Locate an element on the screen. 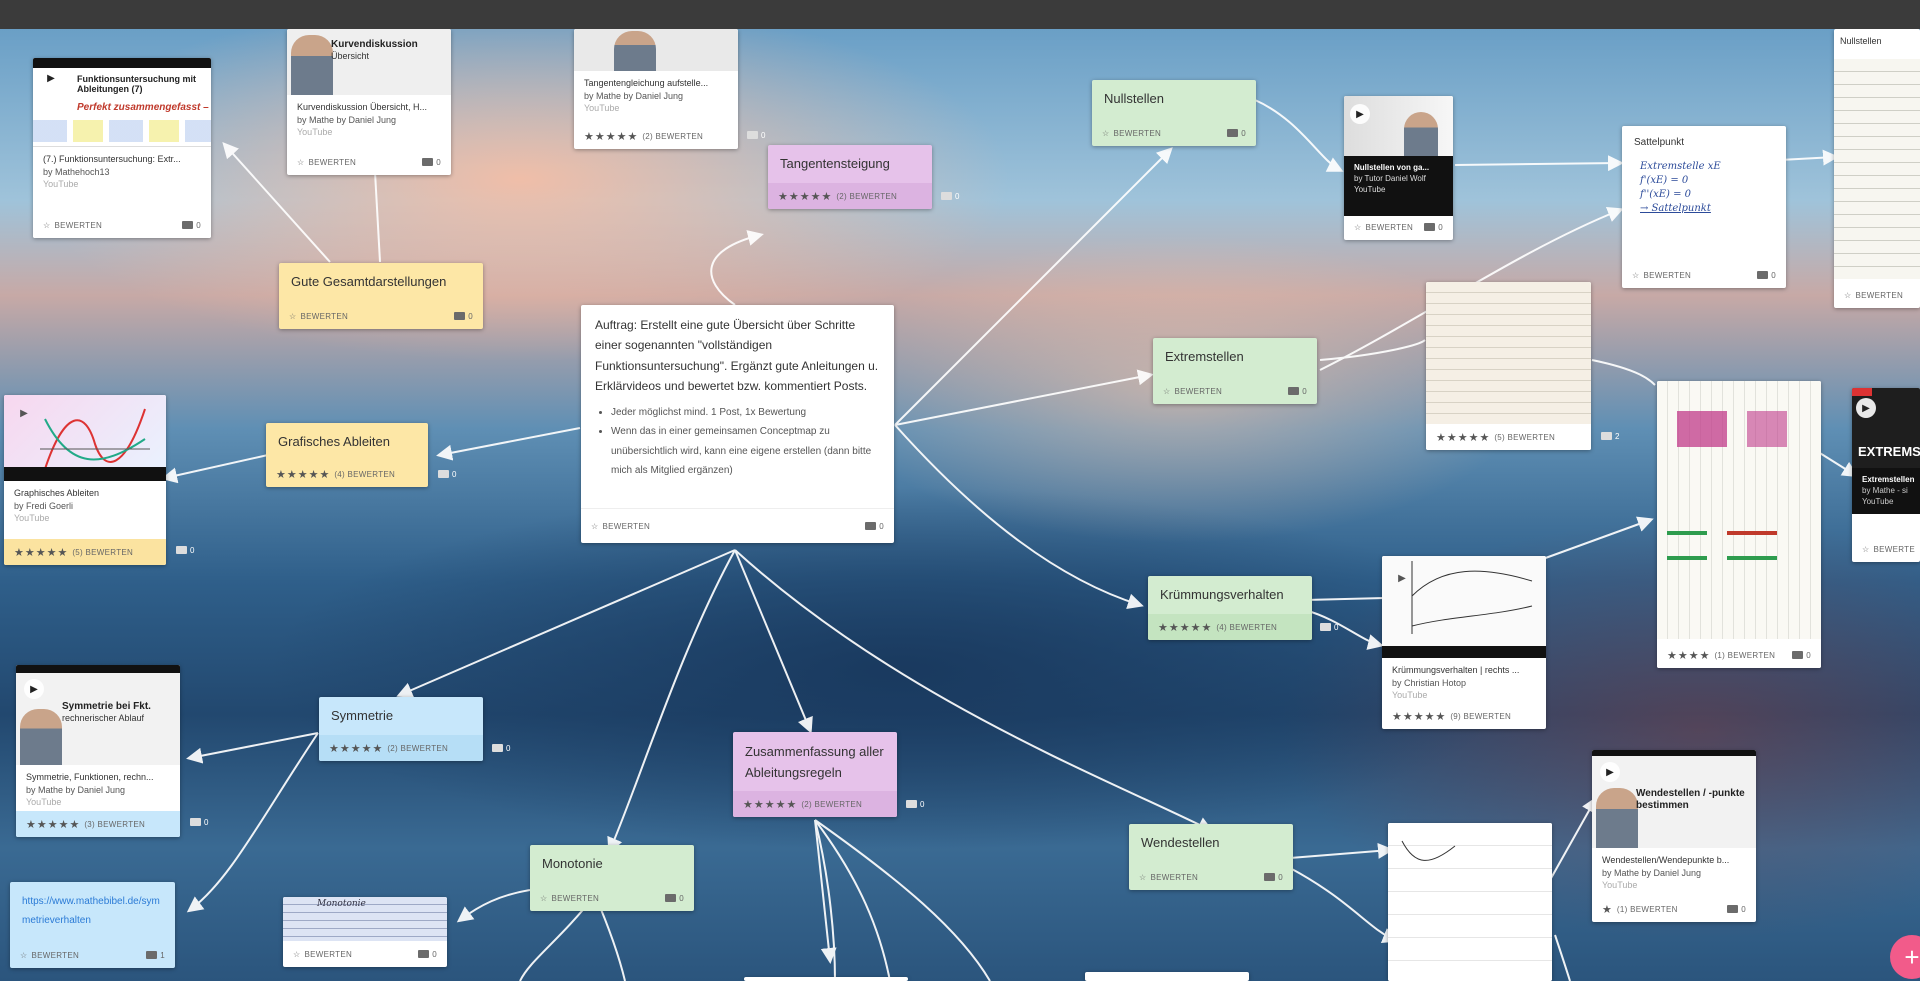  post-card-nullstellen: Nullstellen ☆ BEWERTEN 0 is located at coordinates (1174, 113).